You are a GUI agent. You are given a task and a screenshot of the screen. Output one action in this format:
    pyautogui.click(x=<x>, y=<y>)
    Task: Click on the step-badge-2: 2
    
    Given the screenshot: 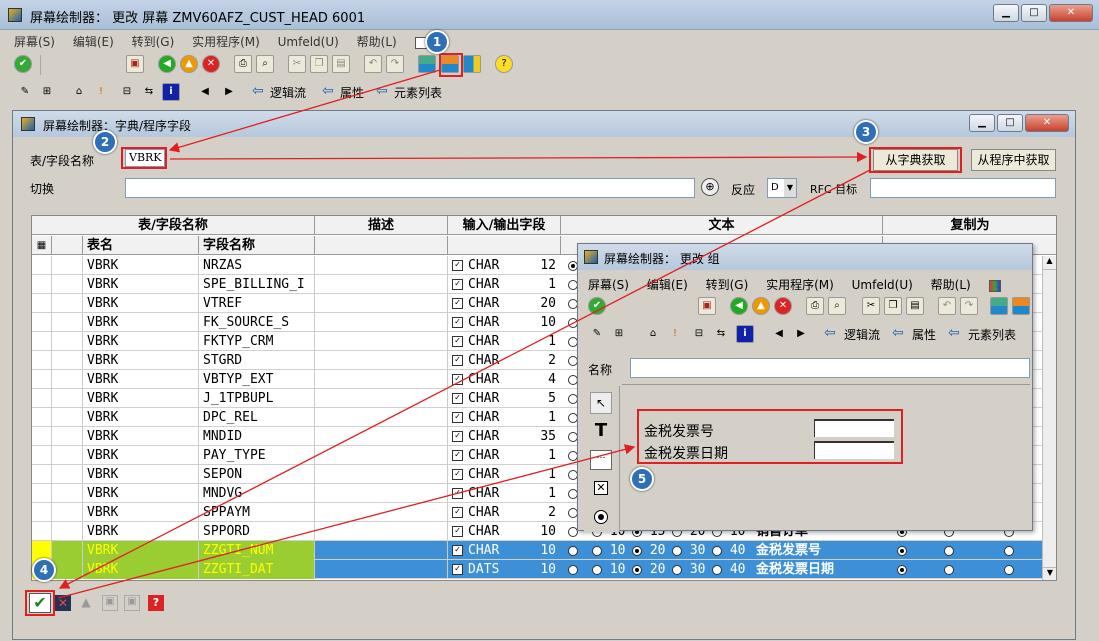 What is the action you would take?
    pyautogui.click(x=105, y=142)
    